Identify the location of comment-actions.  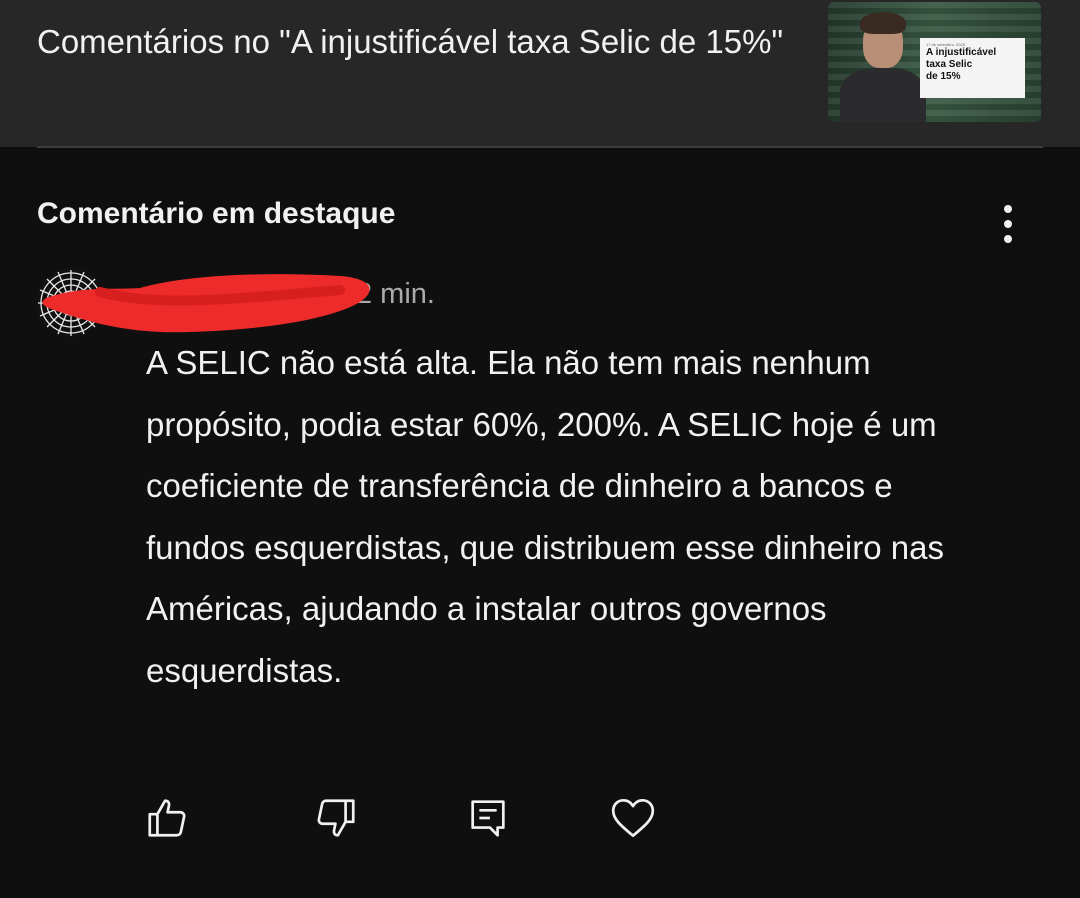
(540, 820).